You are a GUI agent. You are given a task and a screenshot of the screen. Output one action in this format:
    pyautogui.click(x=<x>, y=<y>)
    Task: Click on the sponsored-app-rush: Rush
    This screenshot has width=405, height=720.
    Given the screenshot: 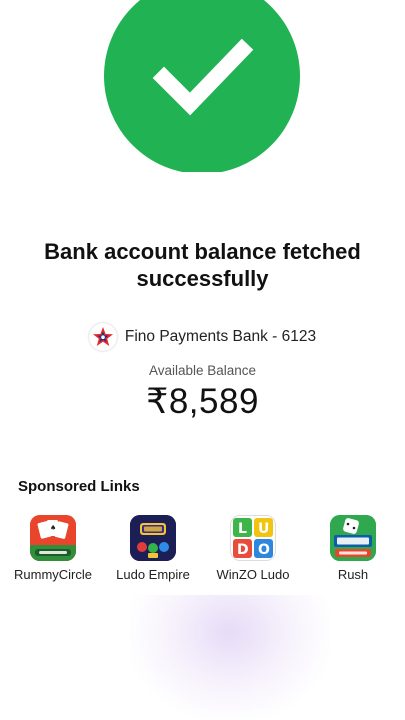 What is the action you would take?
    pyautogui.click(x=353, y=548)
    